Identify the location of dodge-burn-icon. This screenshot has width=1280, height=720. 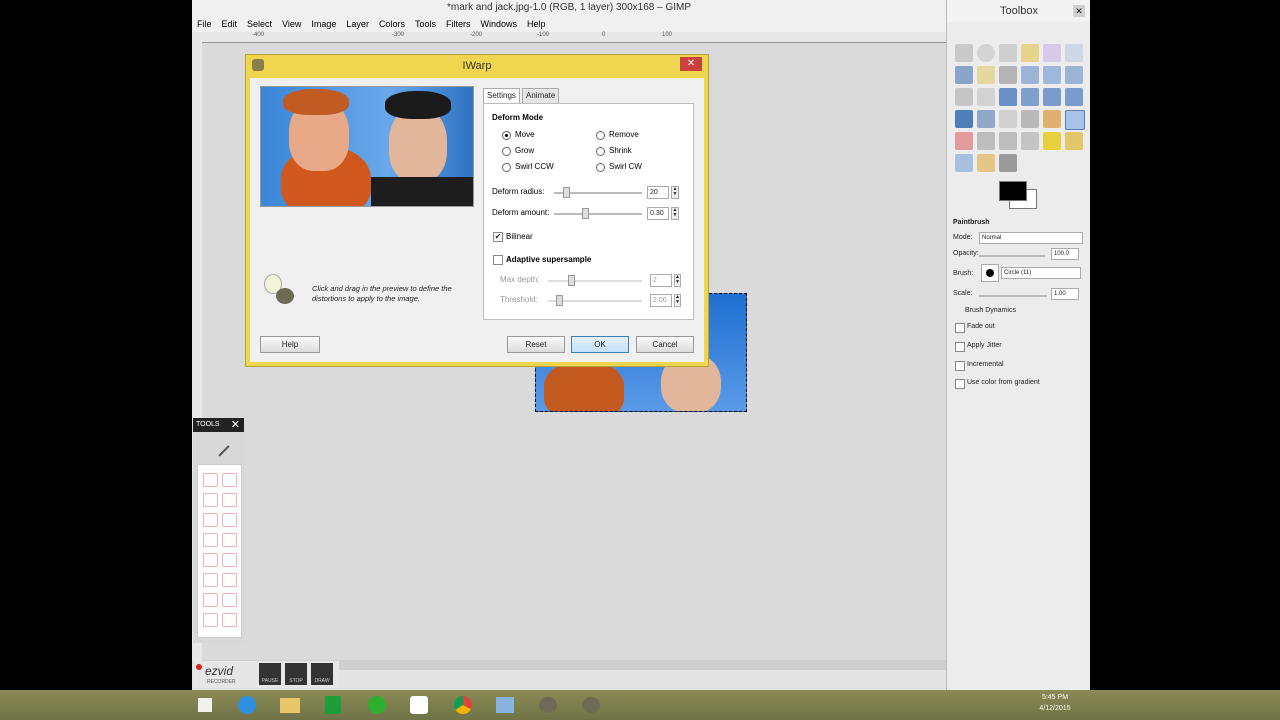
(1008, 163).